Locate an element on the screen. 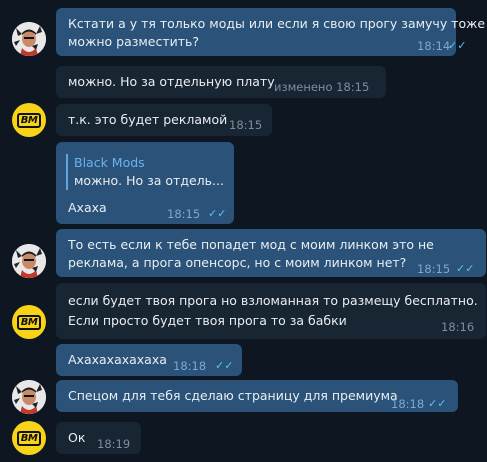 This screenshot has height=462, width=487. message-time: 18:16 is located at coordinates (458, 327).